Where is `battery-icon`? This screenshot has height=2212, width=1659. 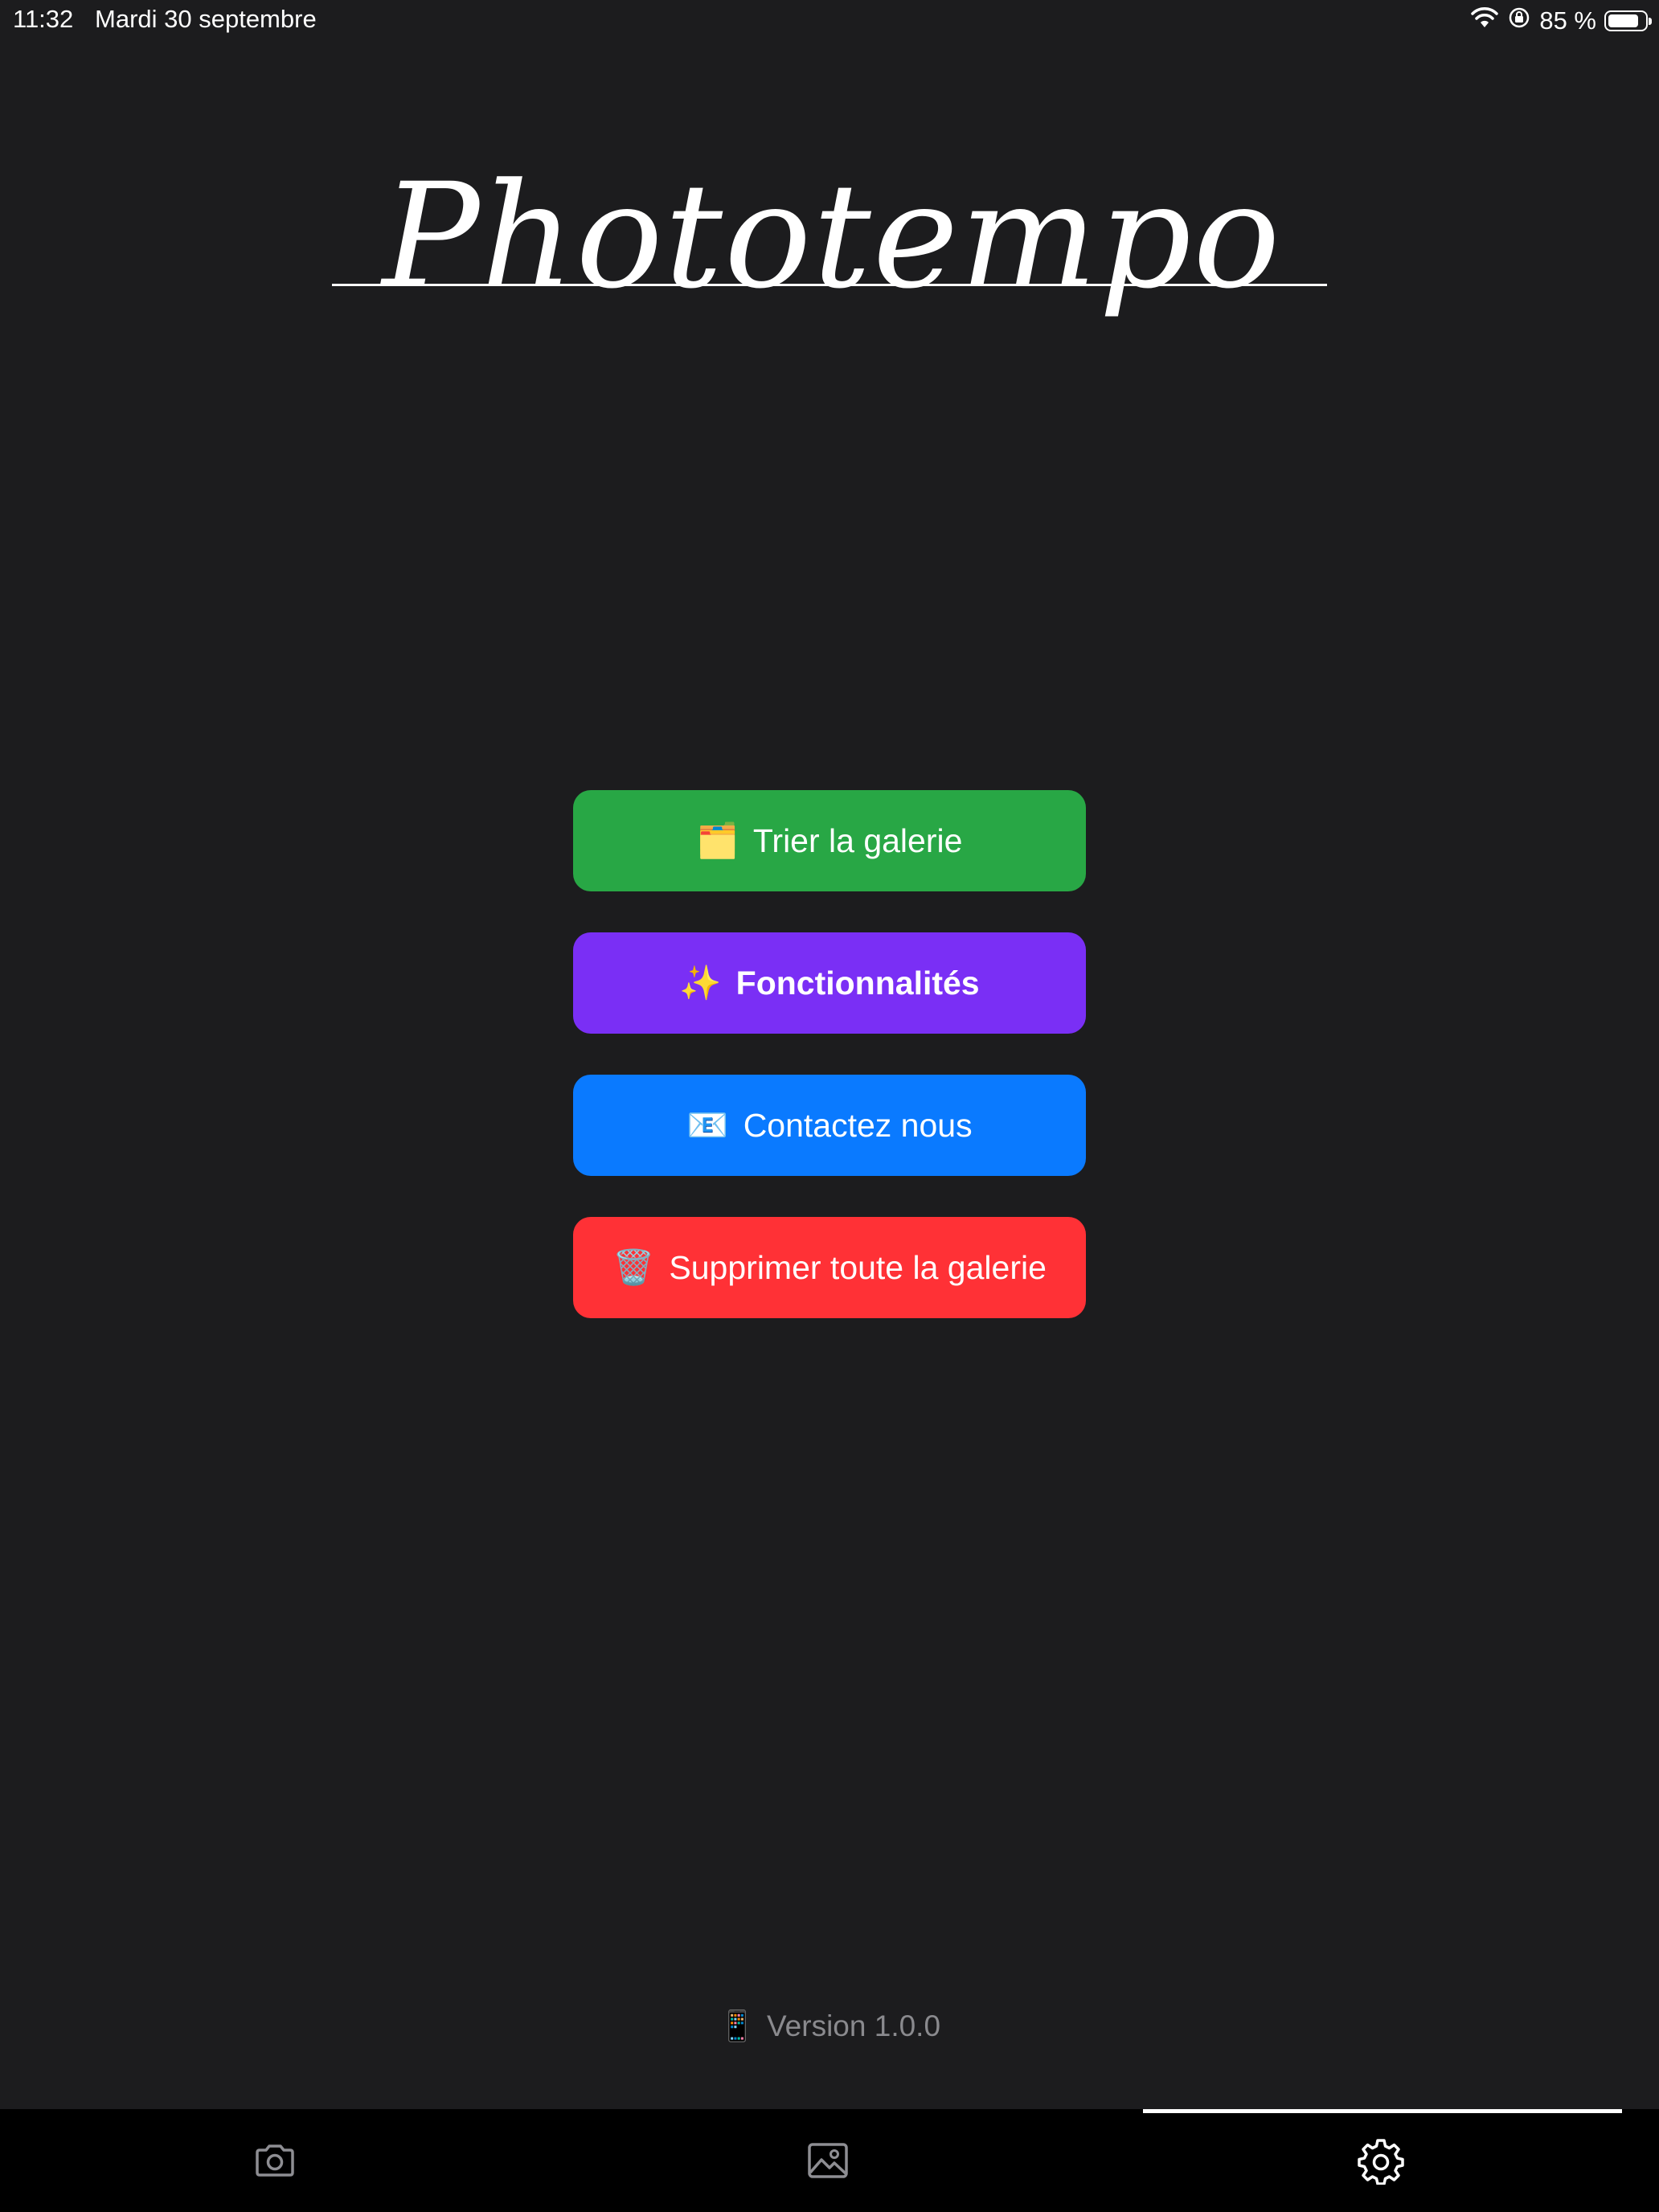
battery-icon is located at coordinates (1628, 20).